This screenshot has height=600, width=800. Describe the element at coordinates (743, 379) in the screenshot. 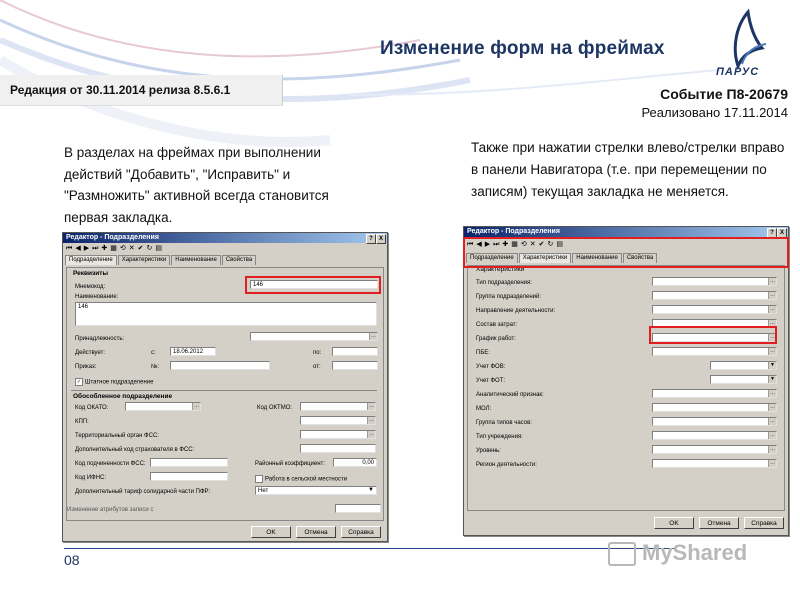

I see `field-fot: ▼` at that location.